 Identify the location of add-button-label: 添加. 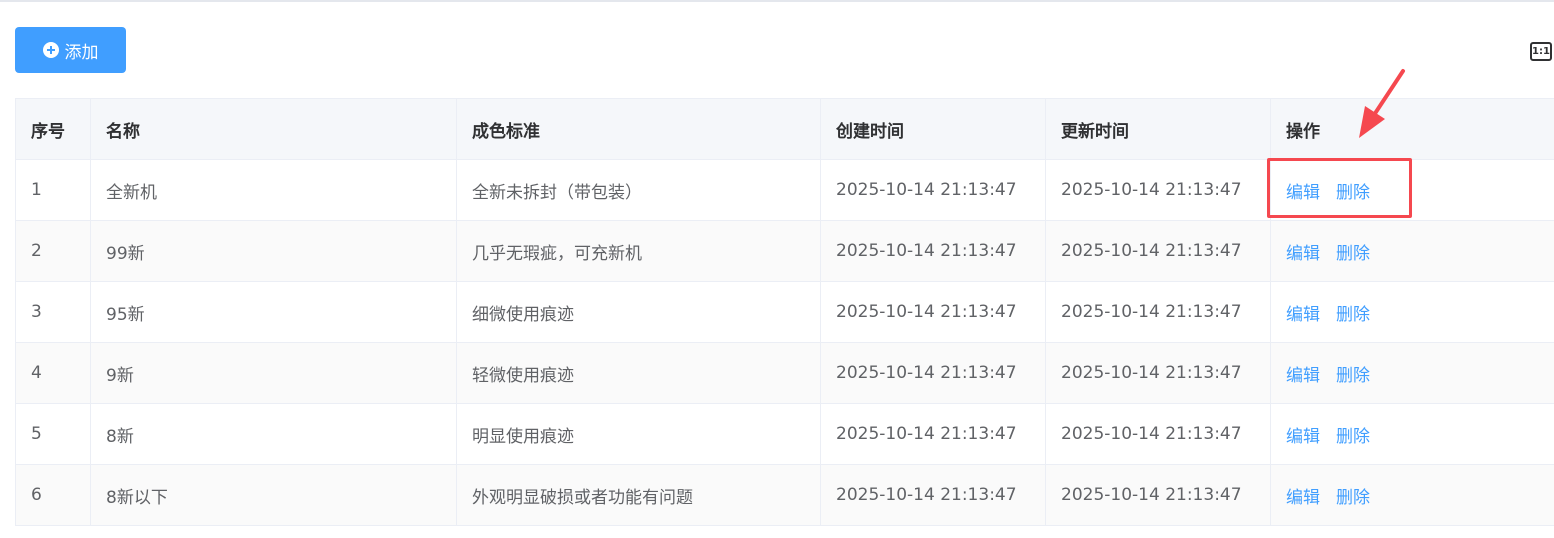
(81, 52).